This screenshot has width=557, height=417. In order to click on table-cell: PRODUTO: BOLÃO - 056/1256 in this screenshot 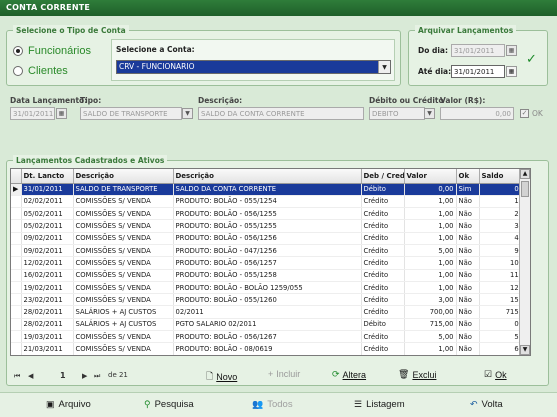, I will do `click(267, 238)`.